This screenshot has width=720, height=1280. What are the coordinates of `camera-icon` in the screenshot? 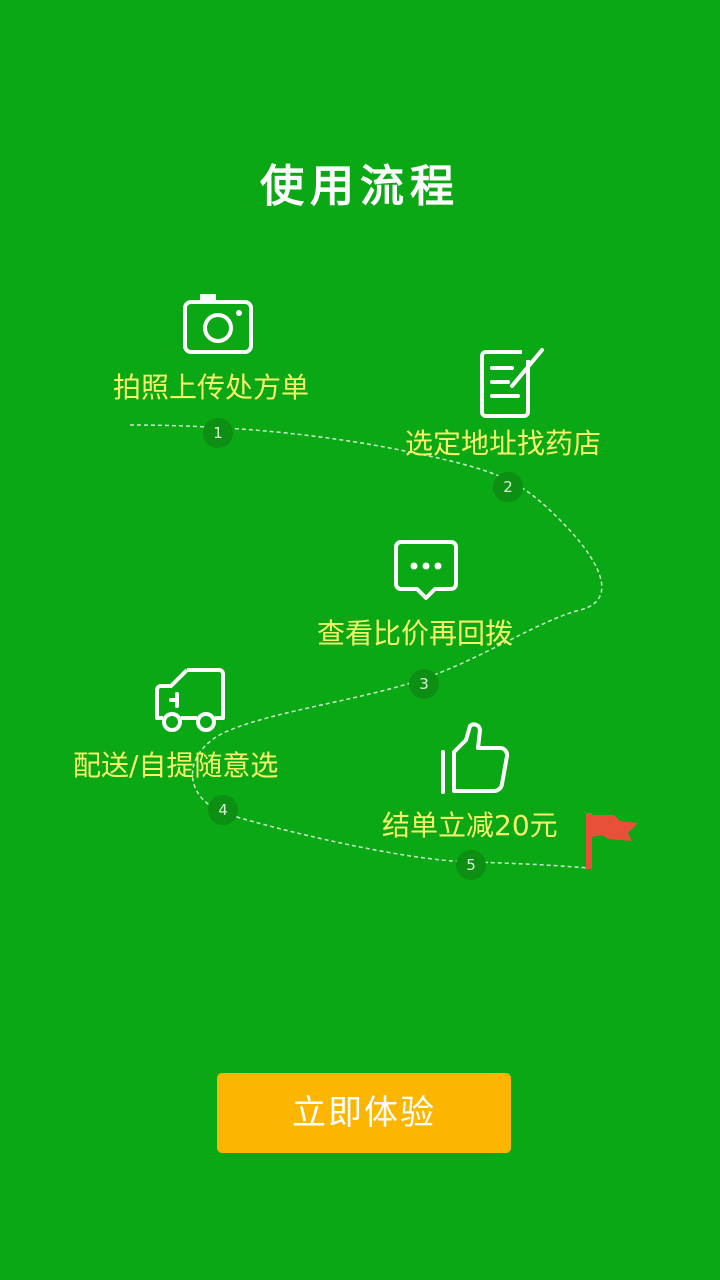 It's located at (218, 324).